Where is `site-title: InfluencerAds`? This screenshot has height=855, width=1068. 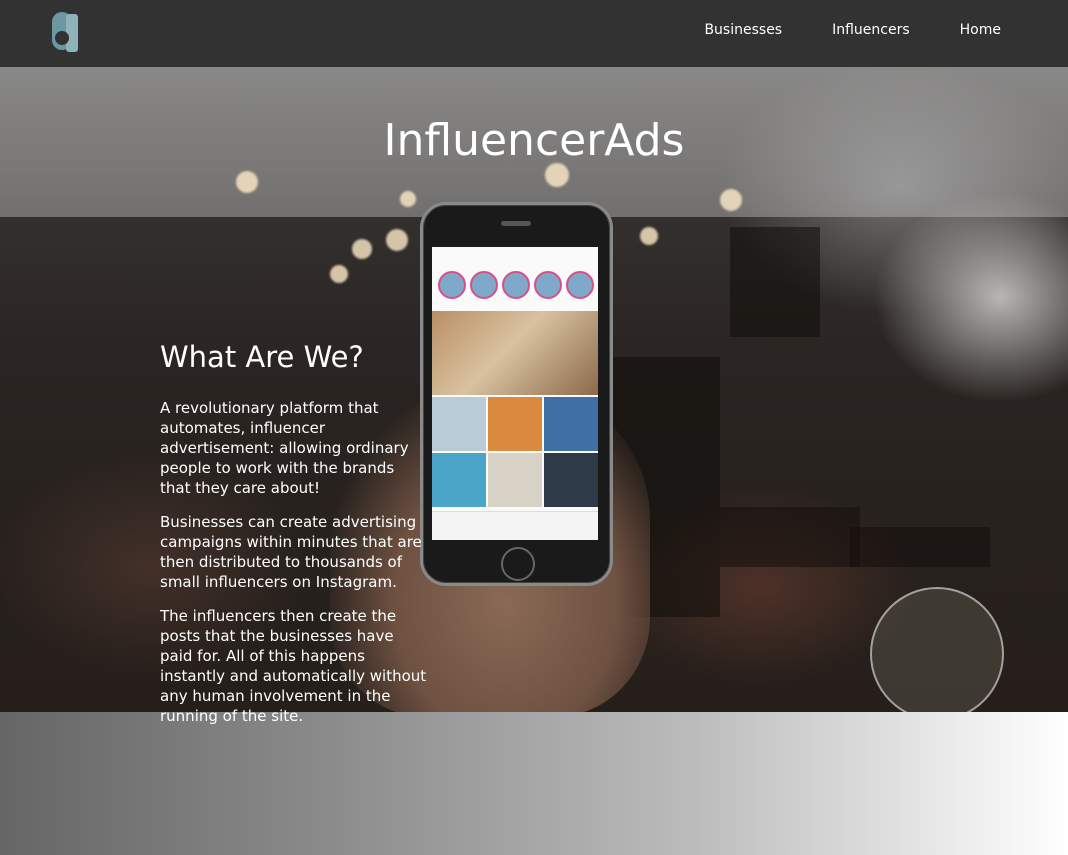
site-title: InfluencerAds is located at coordinates (534, 140).